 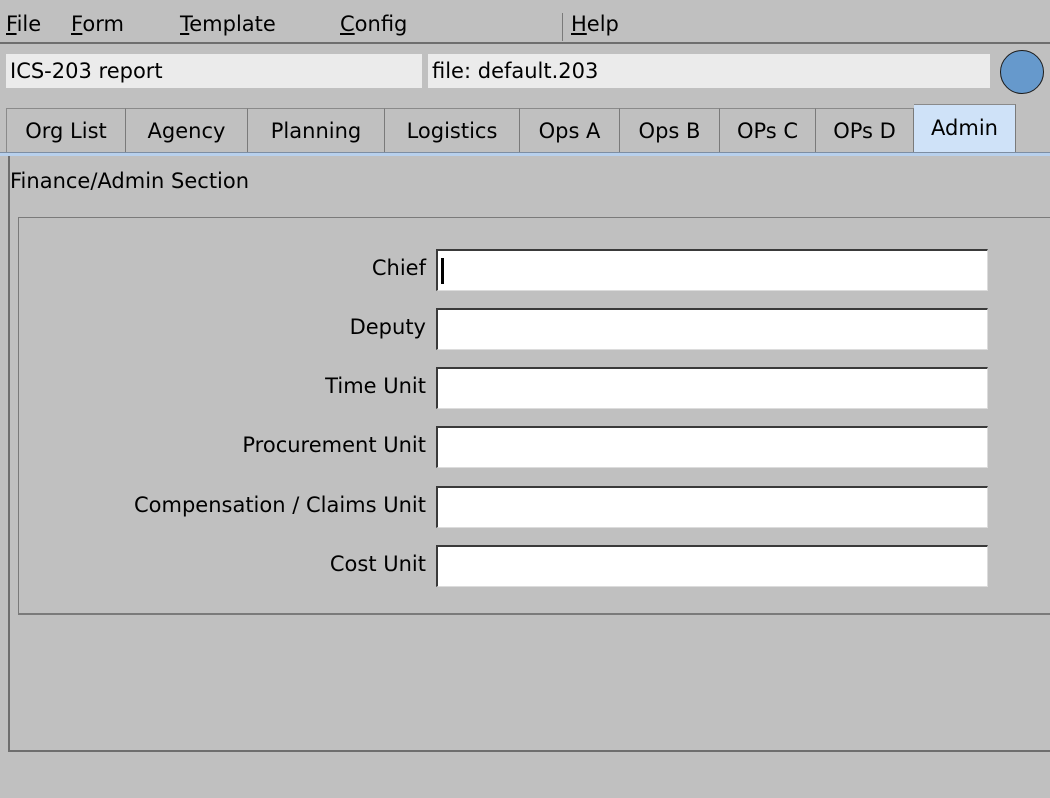 What do you see at coordinates (570, 131) in the screenshot?
I see `tab-ops-a: Ops A` at bounding box center [570, 131].